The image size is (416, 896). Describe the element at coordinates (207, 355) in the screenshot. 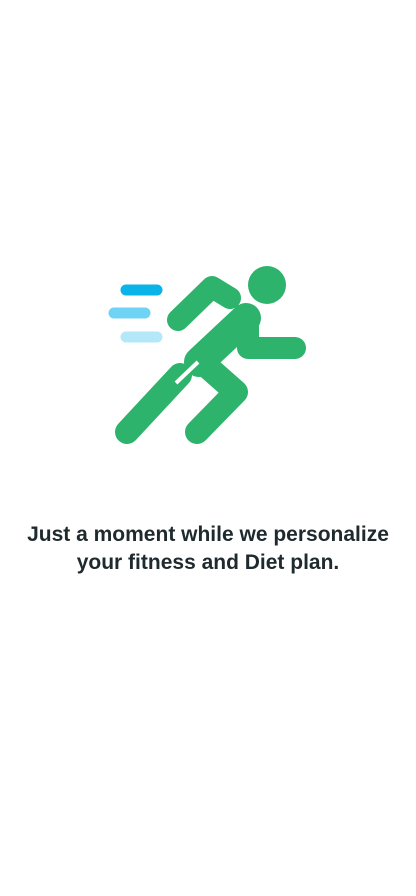

I see `running-person-icon` at that location.